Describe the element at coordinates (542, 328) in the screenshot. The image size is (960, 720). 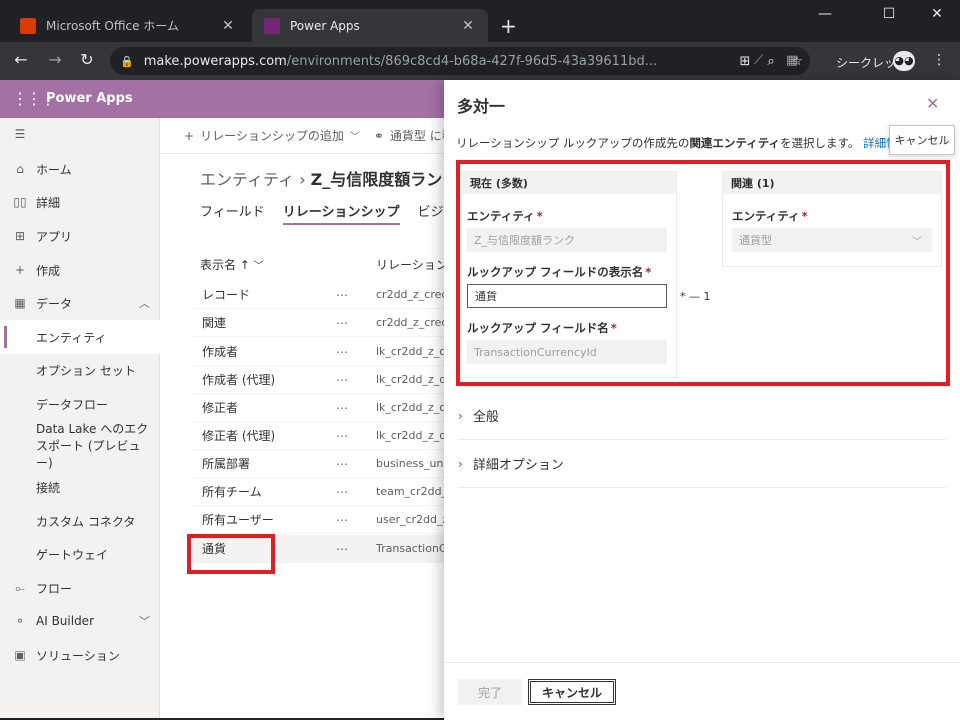
I see `lookup-name-label: ルックアップ フィールド名 *` at that location.